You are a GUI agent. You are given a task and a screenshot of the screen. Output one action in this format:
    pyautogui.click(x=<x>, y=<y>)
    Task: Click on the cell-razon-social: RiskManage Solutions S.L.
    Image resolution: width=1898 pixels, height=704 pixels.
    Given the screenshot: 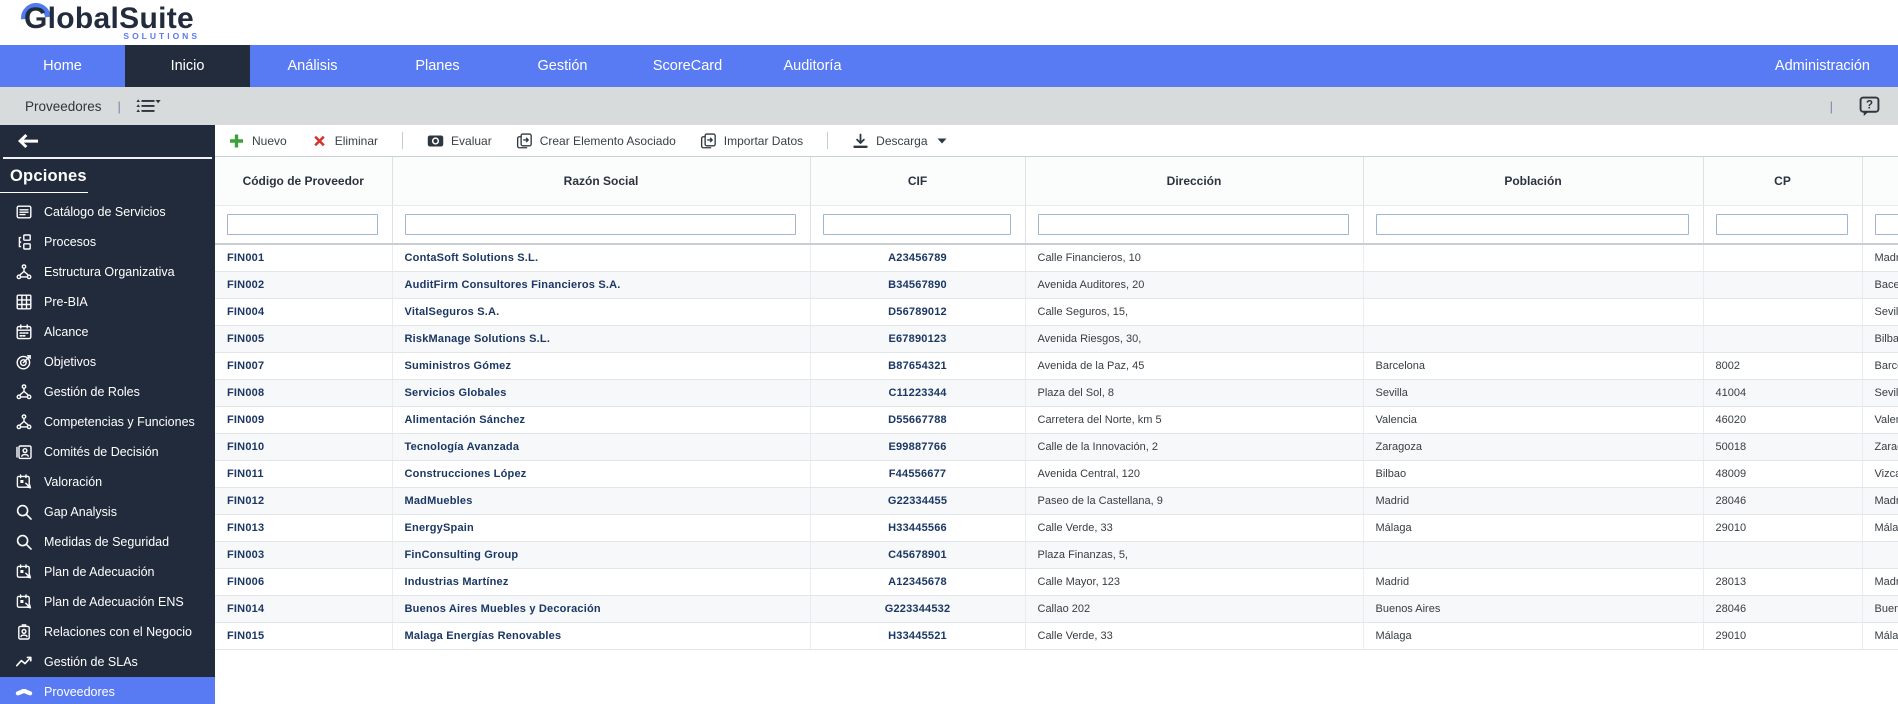 What is the action you would take?
    pyautogui.click(x=601, y=339)
    